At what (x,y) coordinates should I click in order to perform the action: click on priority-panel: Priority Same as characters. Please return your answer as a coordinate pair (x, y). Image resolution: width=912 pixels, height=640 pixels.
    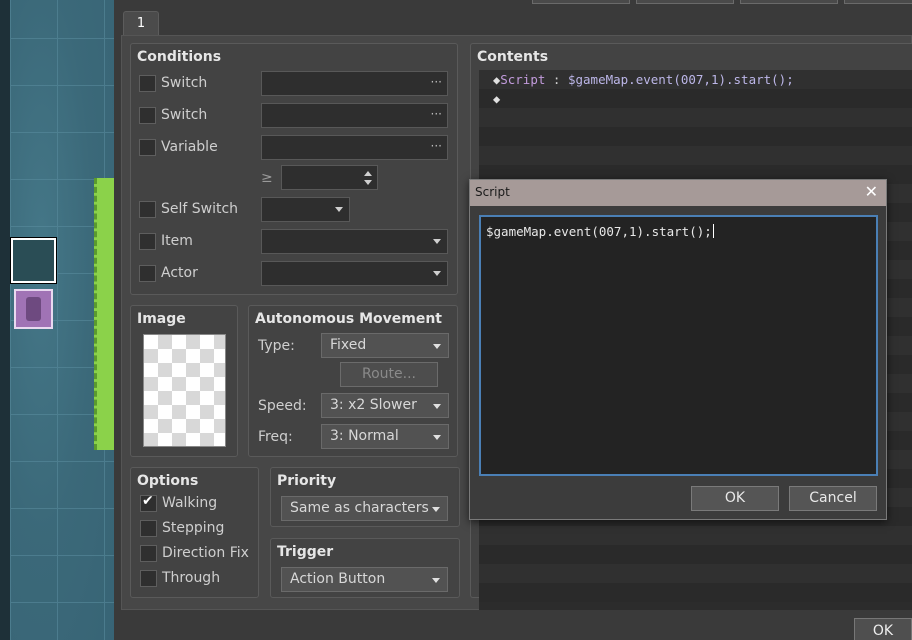
    Looking at the image, I should click on (365, 497).